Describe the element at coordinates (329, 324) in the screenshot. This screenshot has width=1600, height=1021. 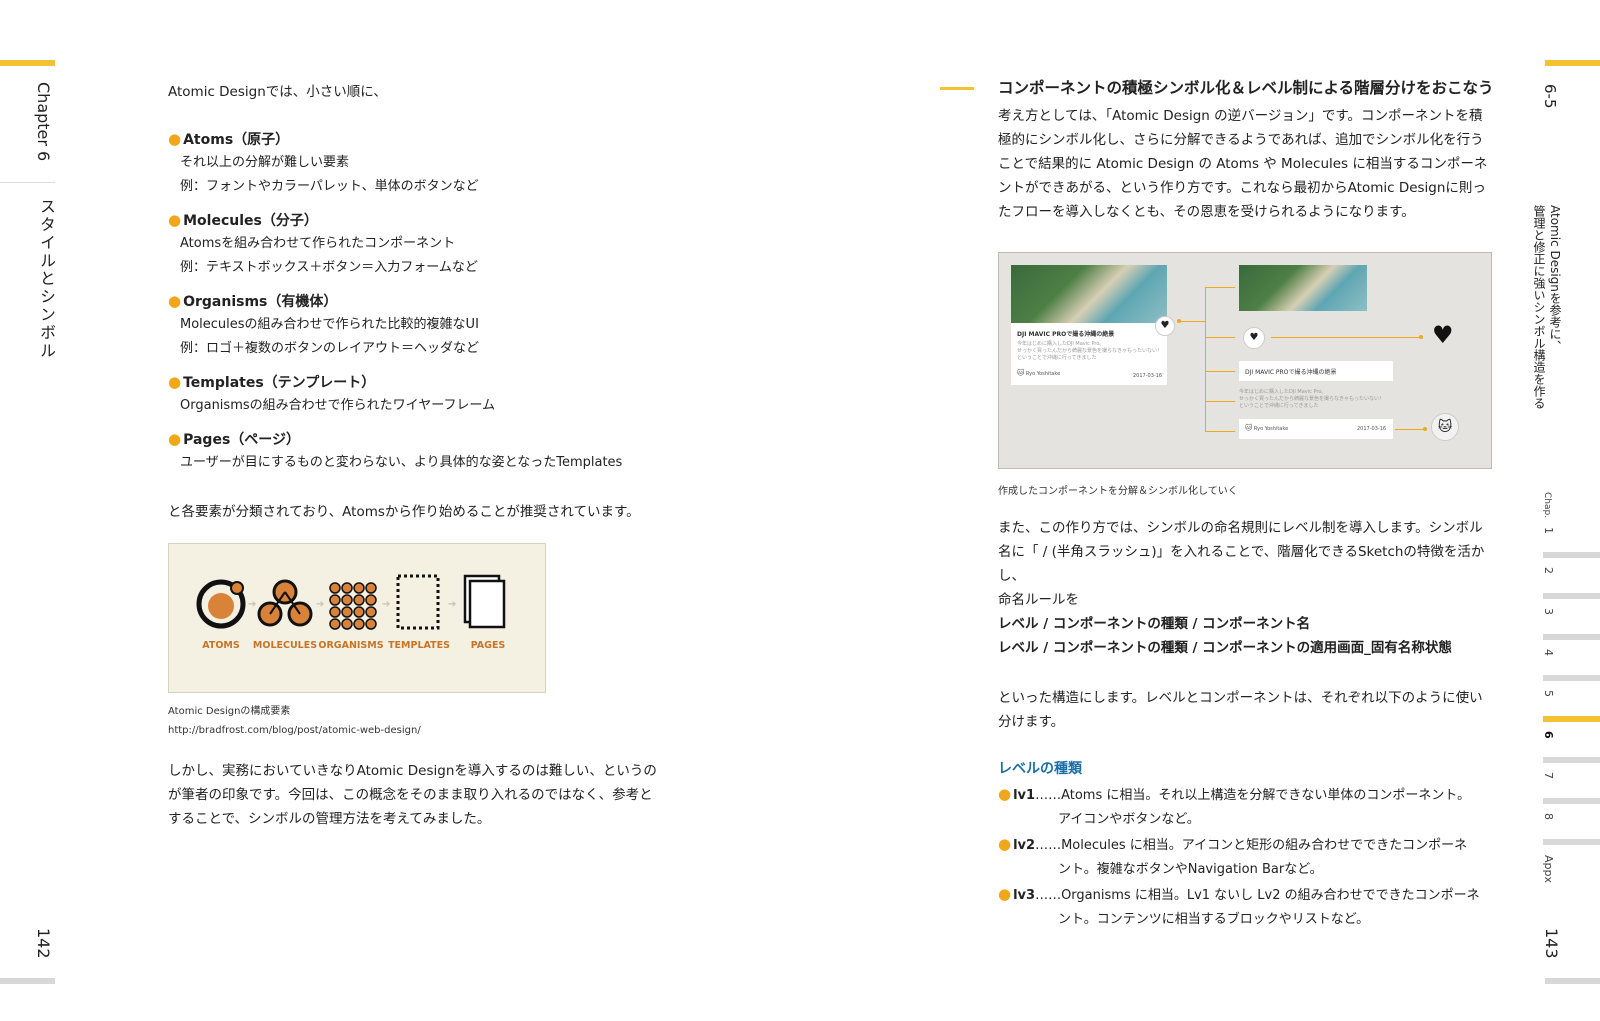
I see `list-item-line: Moleculesの組み合わせで作られた比較的複雑なUI` at that location.